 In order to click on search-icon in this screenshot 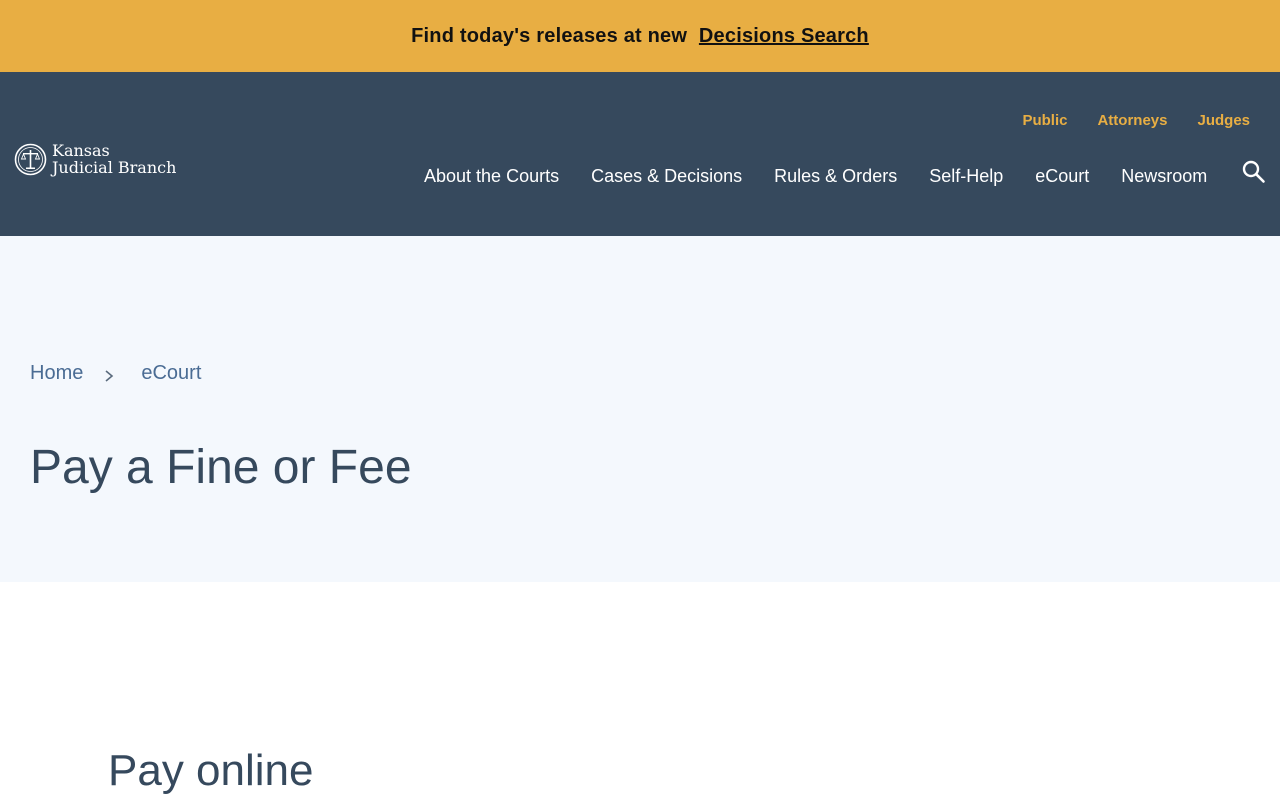, I will do `click(1253, 171)`.